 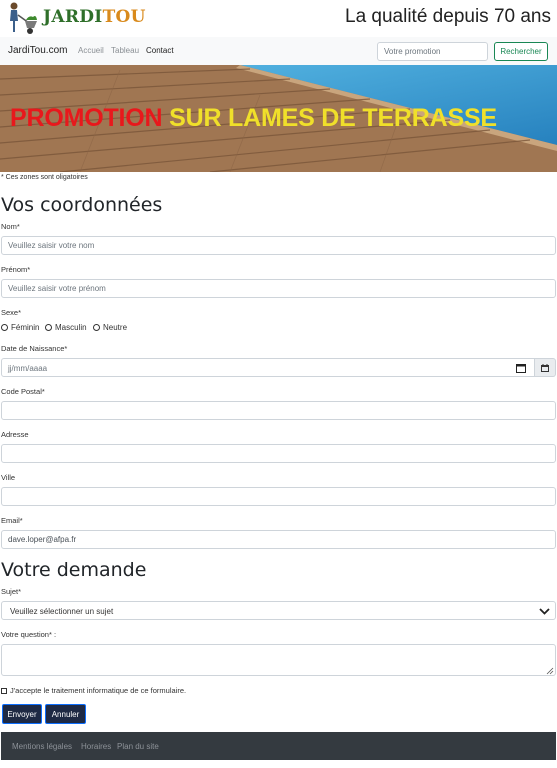 What do you see at coordinates (82, 205) in the screenshot?
I see `section-title-coordonnees: Vos coordonnées` at bounding box center [82, 205].